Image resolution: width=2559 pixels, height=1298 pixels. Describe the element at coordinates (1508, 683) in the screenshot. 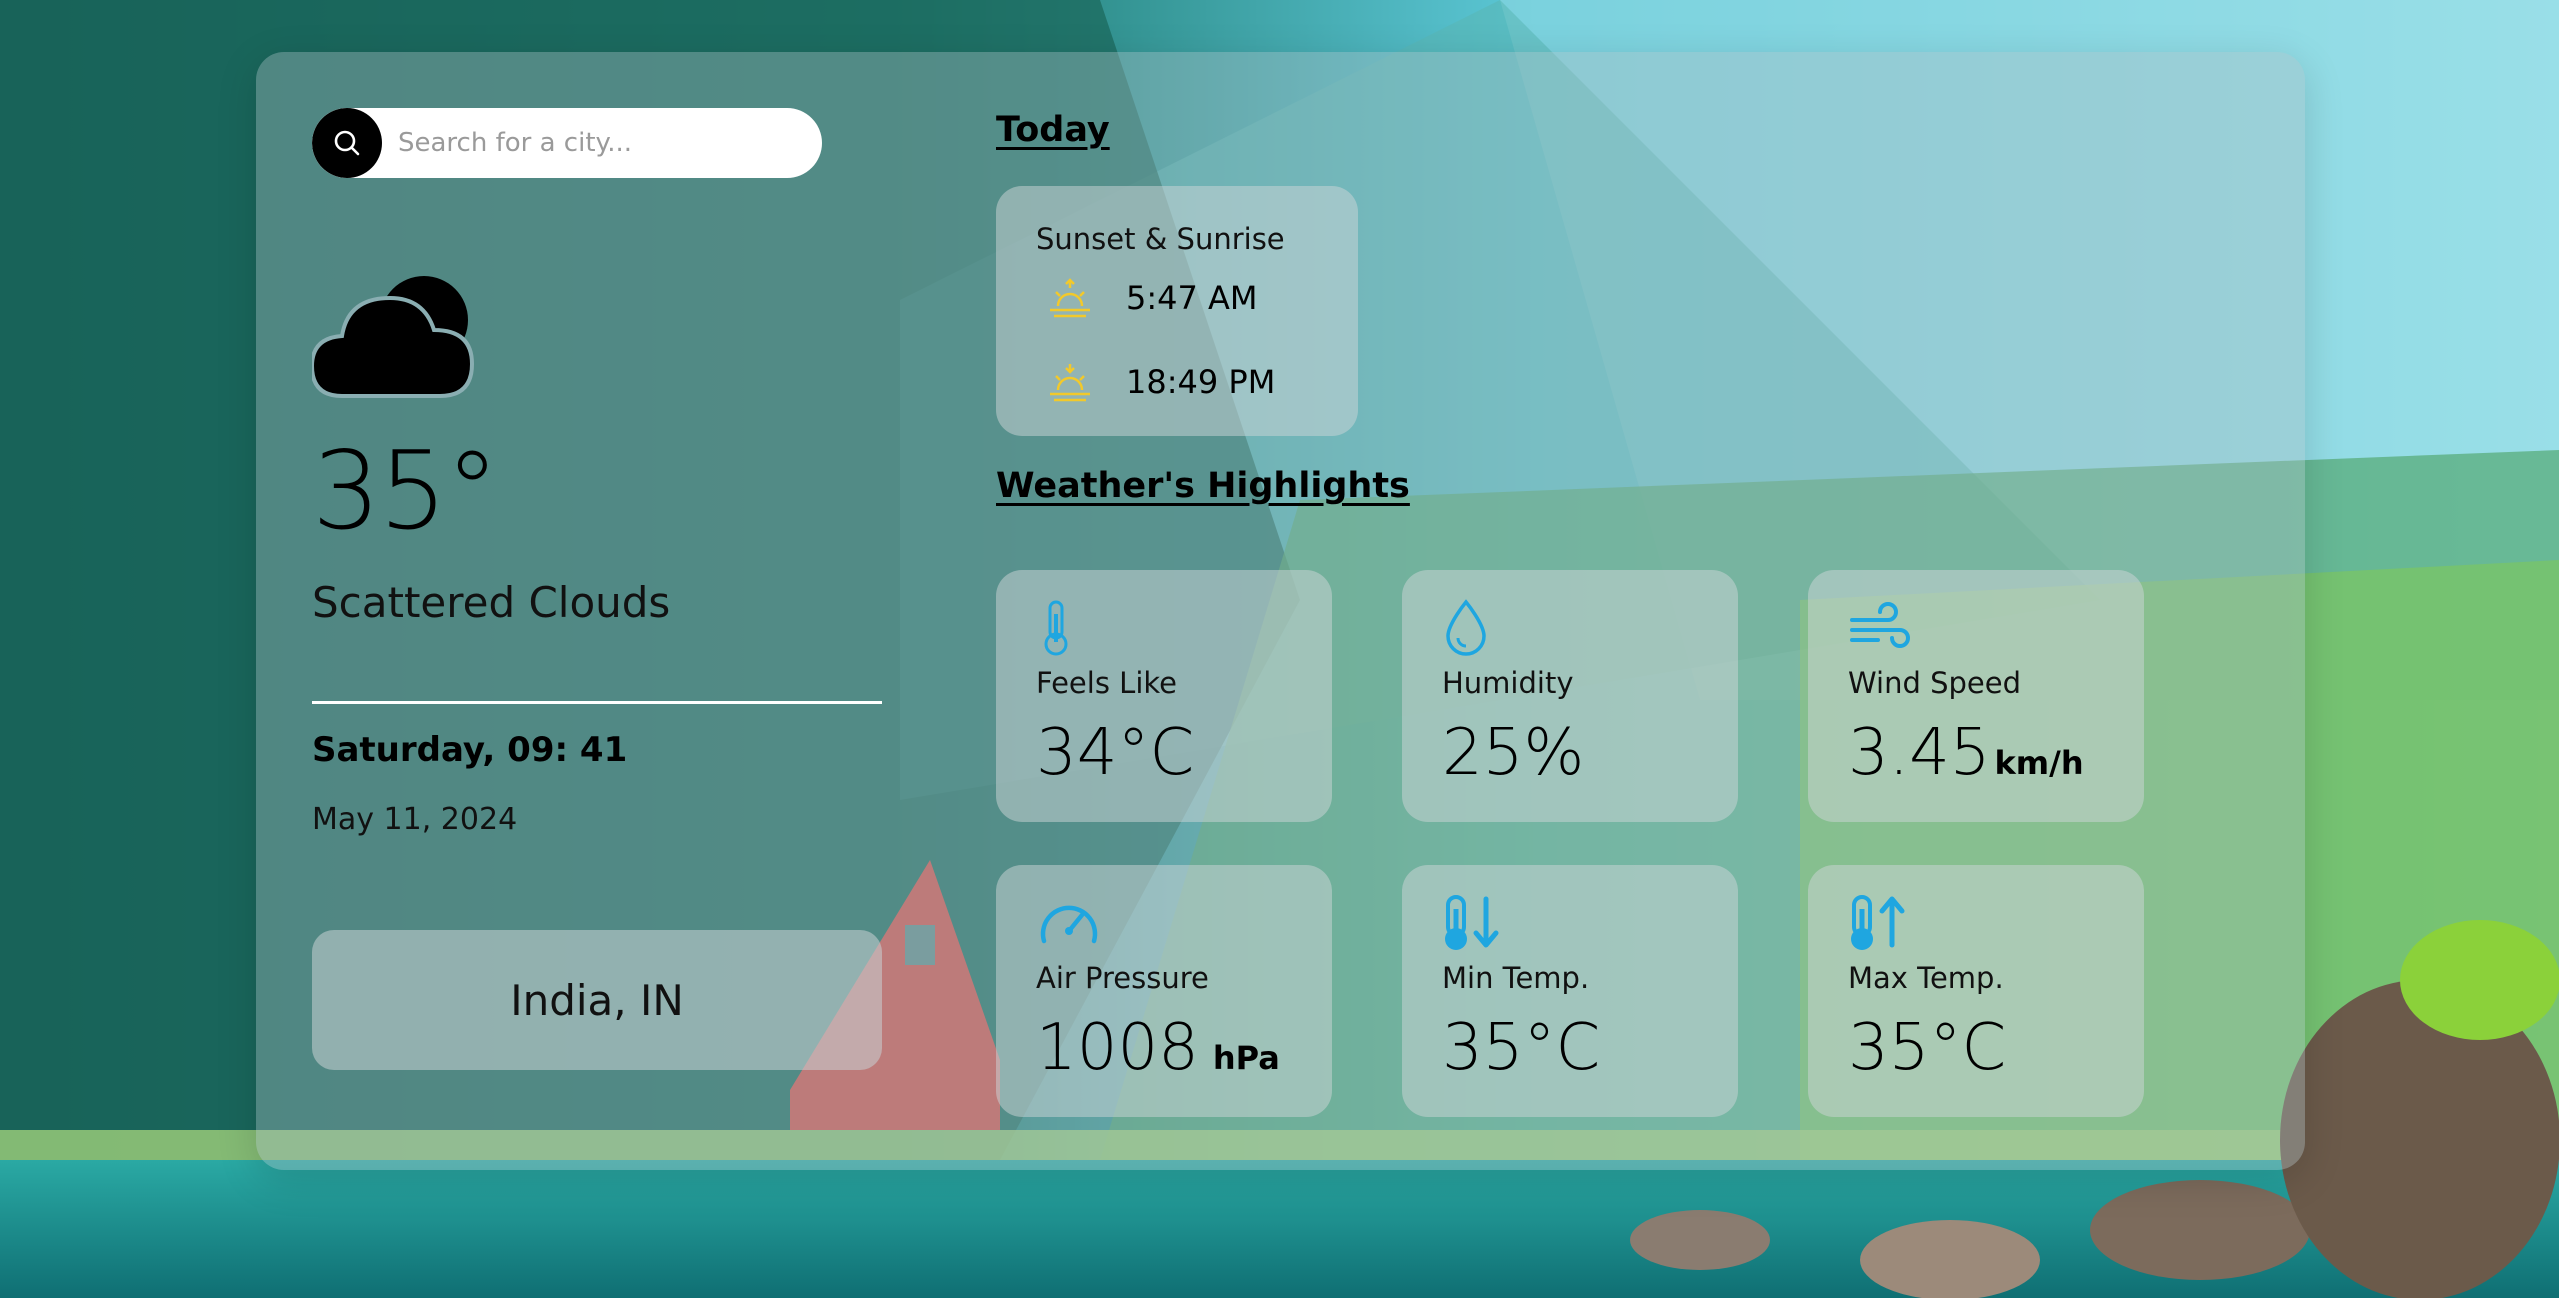

I see `humidity-label: Humidity` at that location.